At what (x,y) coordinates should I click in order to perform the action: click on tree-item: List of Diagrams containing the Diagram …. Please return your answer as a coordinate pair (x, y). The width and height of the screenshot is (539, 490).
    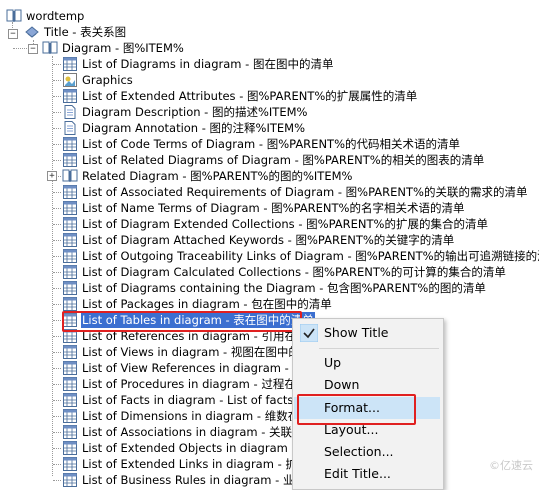
    Looking at the image, I should click on (274, 288).